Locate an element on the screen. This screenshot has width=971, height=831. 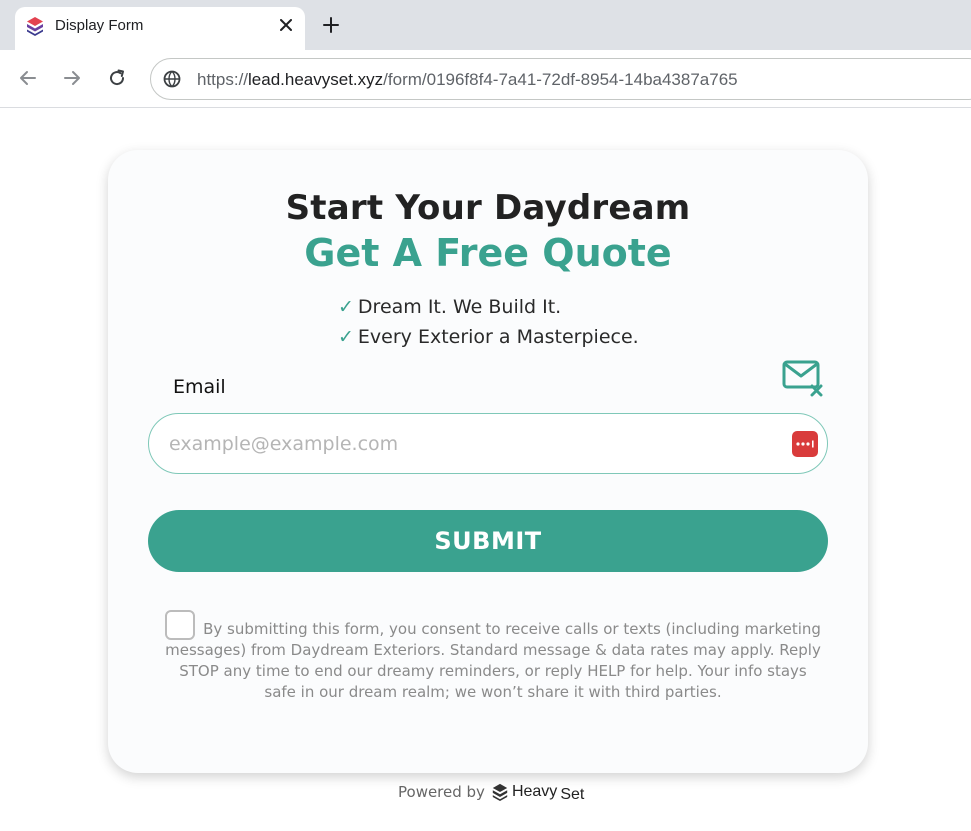
close-tab-button is located at coordinates (286, 25).